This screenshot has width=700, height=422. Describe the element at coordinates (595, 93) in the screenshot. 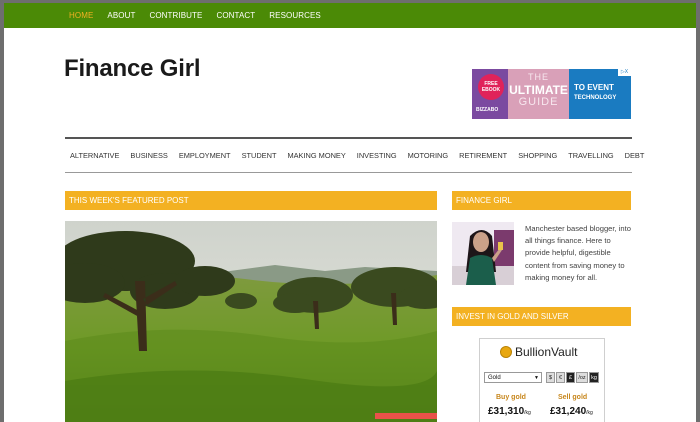

I see `ad-text: TO EVENT TECHNOLOGY` at that location.